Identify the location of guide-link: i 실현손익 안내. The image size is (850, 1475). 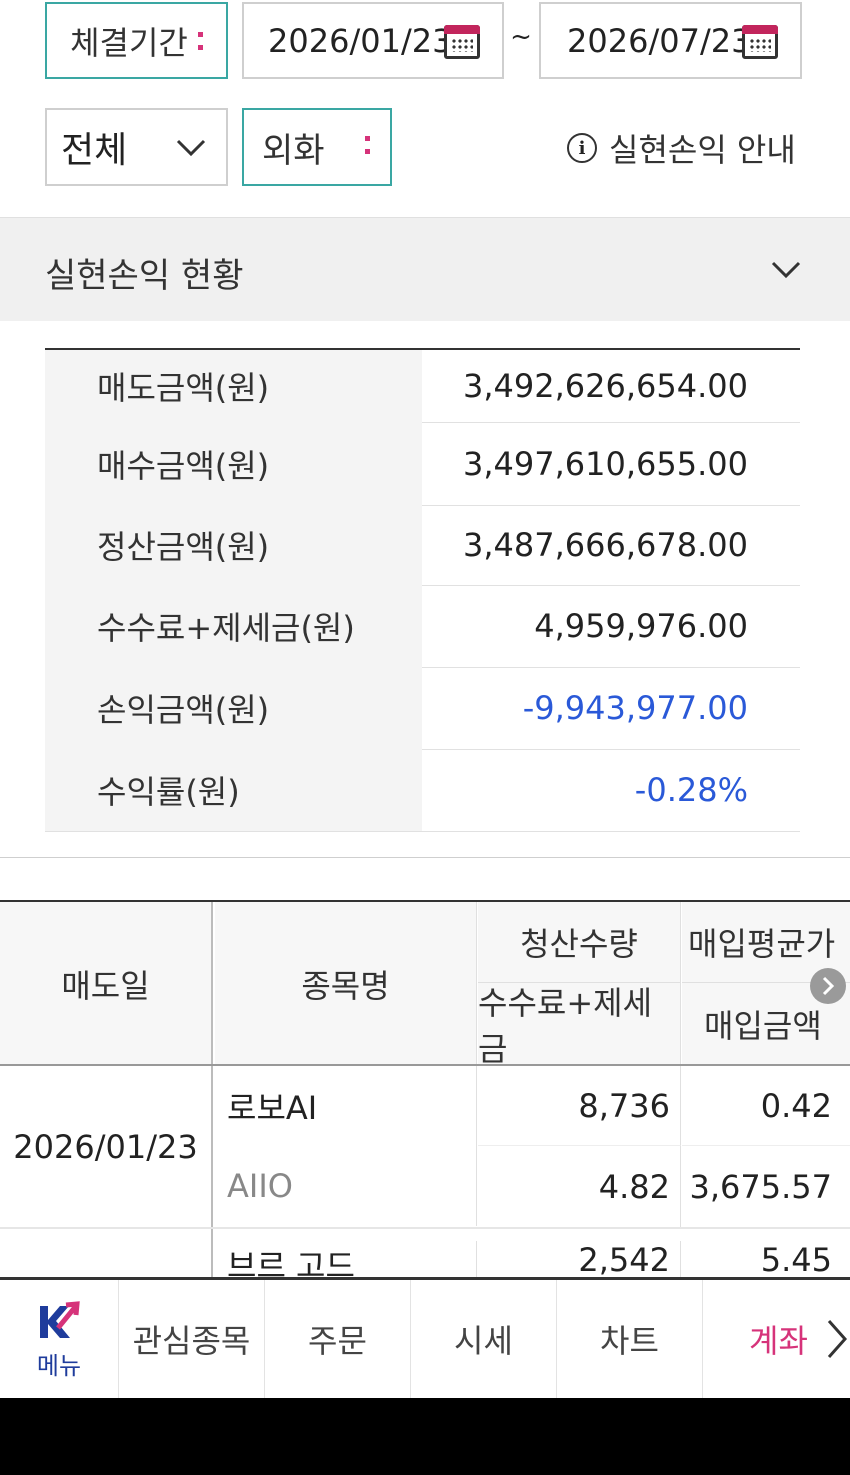
(681, 148).